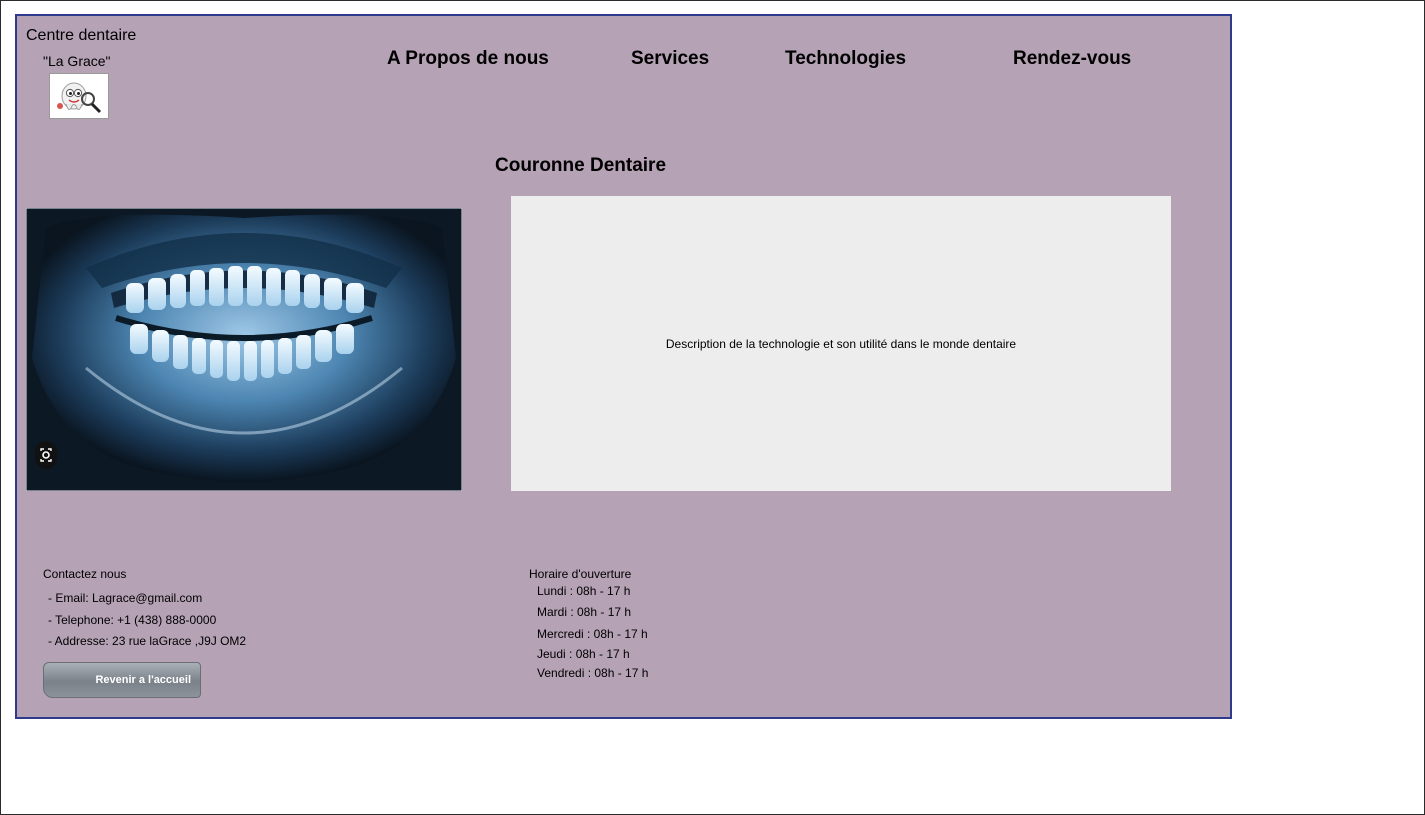 This screenshot has height=815, width=1425. I want to click on hours-thursday: Jeudi : 08h - 17 h, so click(583, 654).